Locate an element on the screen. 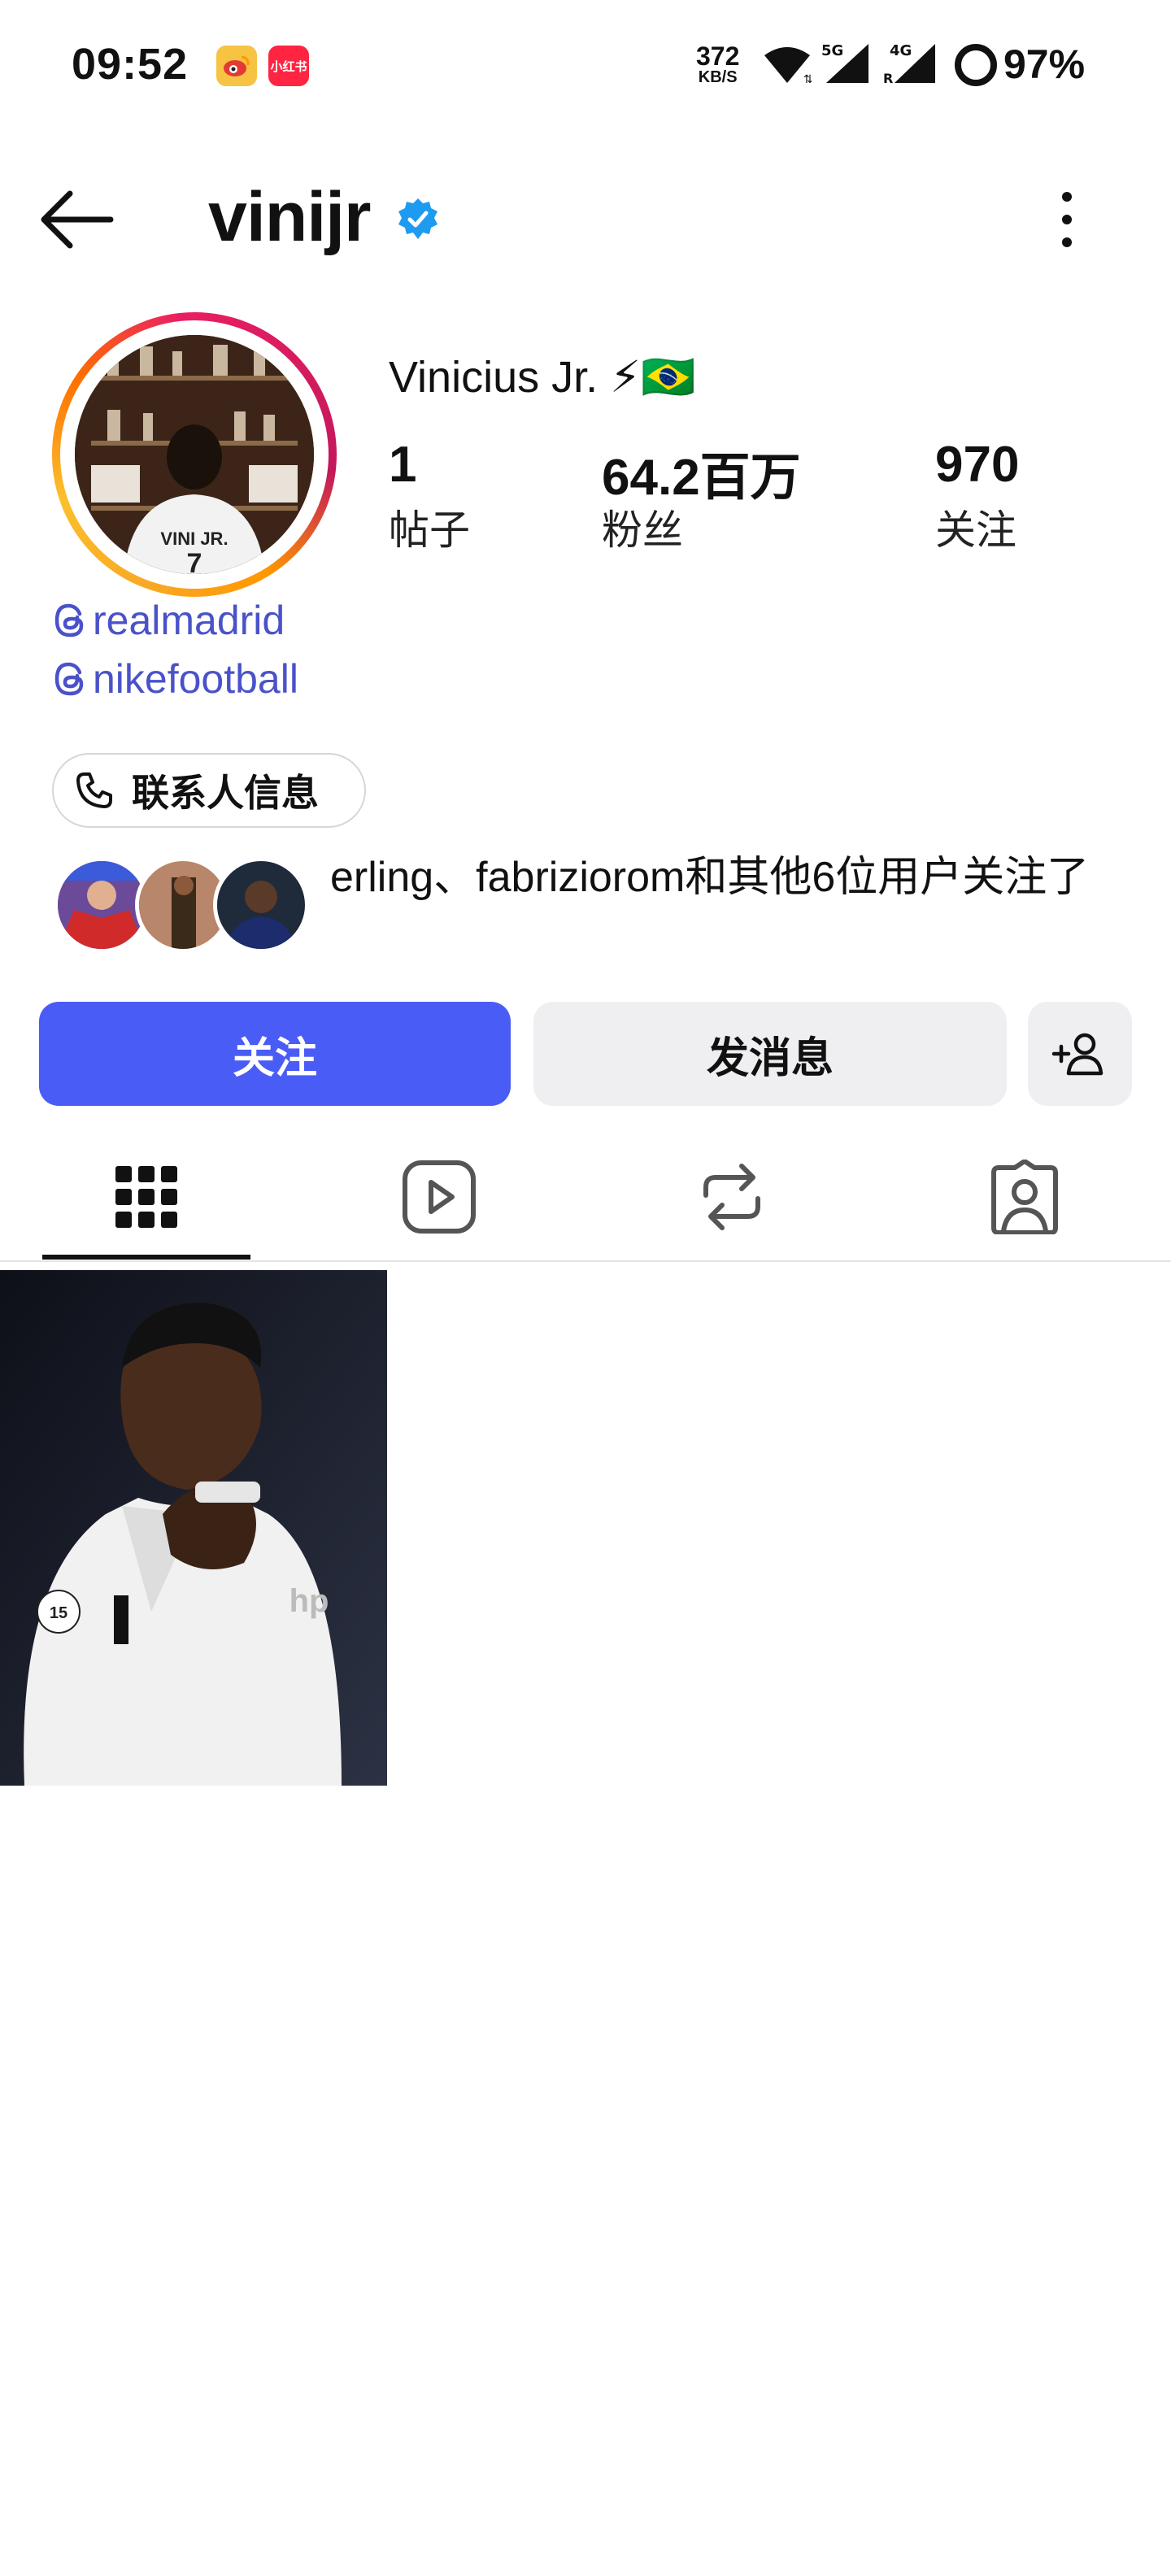 The height and width of the screenshot is (2576, 1171). threads-link-nikefootball: nikefootball is located at coordinates (175, 679).